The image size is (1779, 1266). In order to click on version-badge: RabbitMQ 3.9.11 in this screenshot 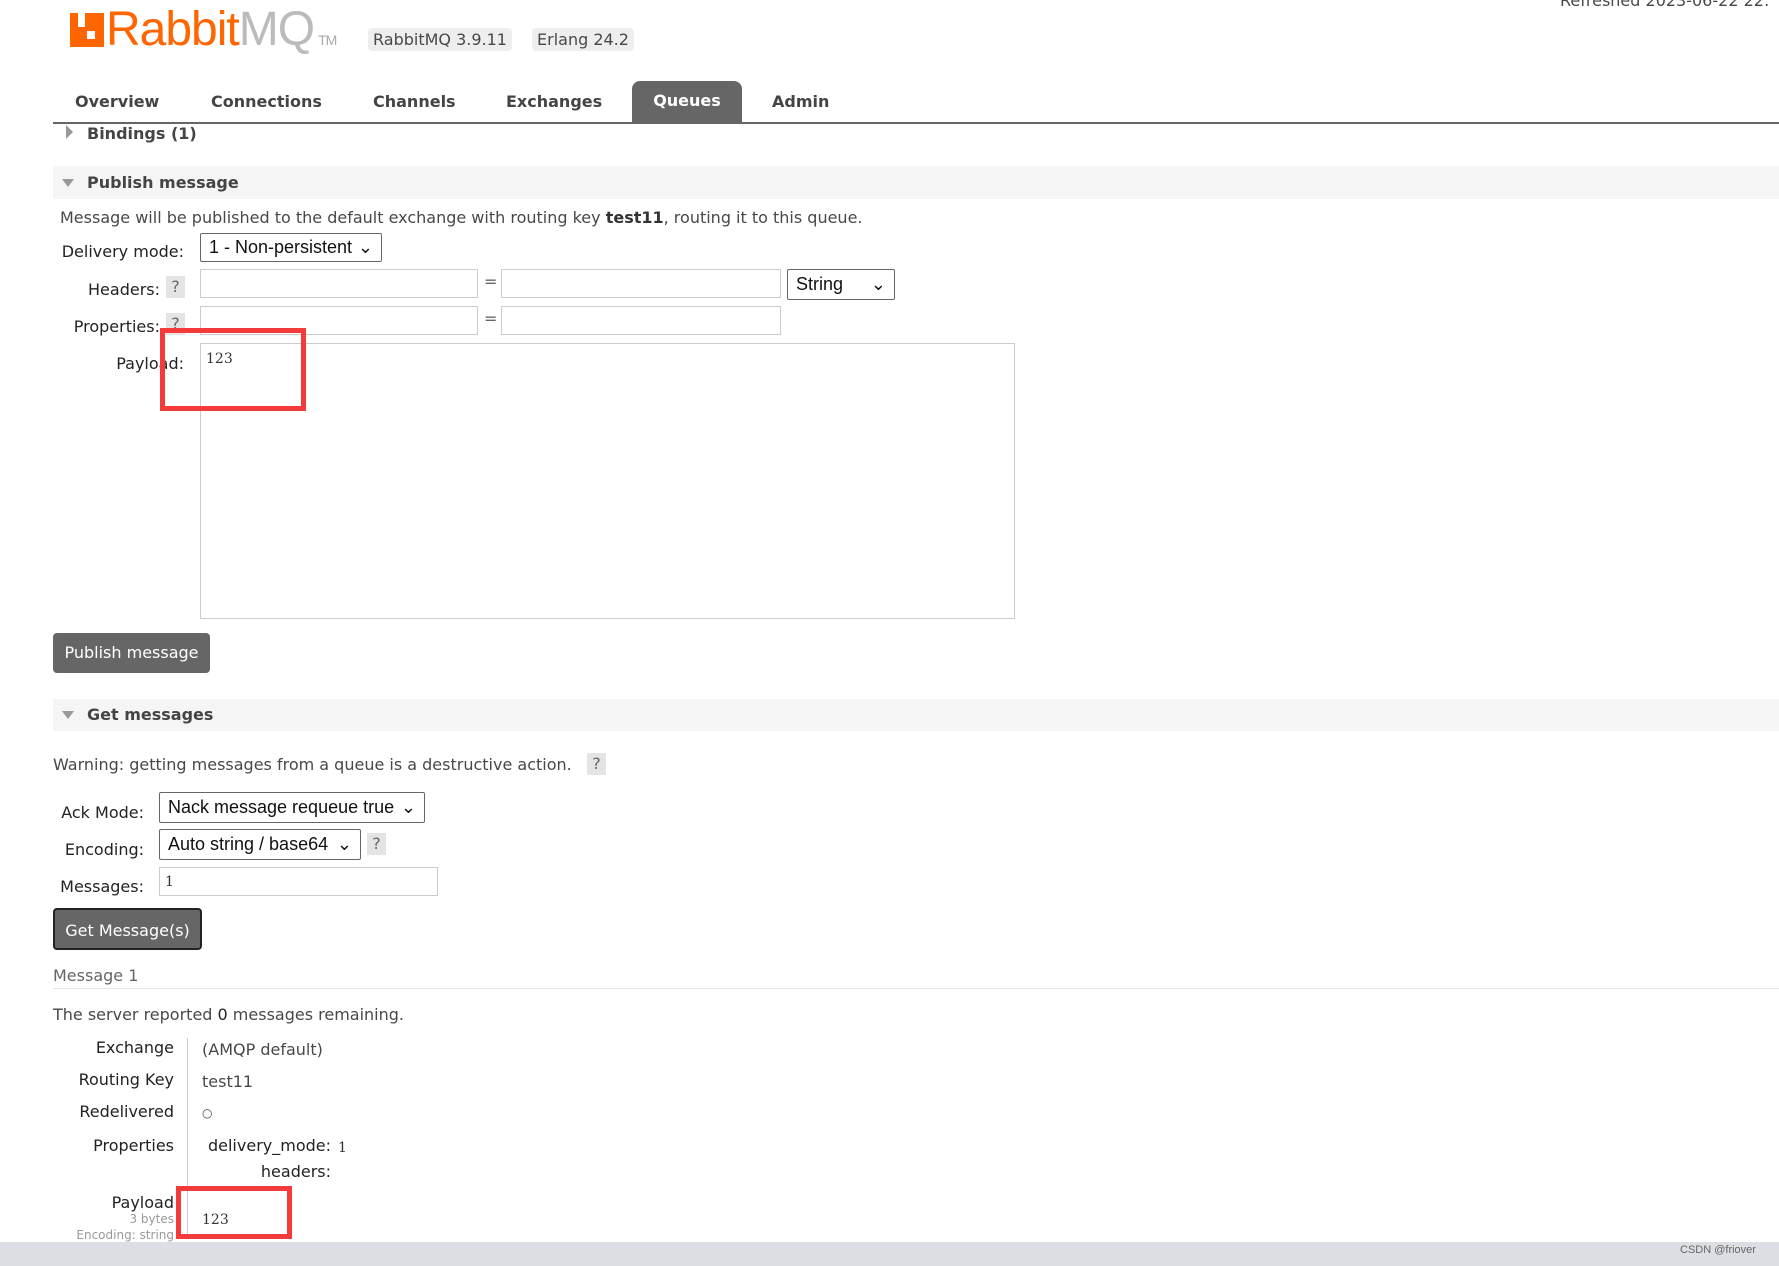, I will do `click(440, 39)`.